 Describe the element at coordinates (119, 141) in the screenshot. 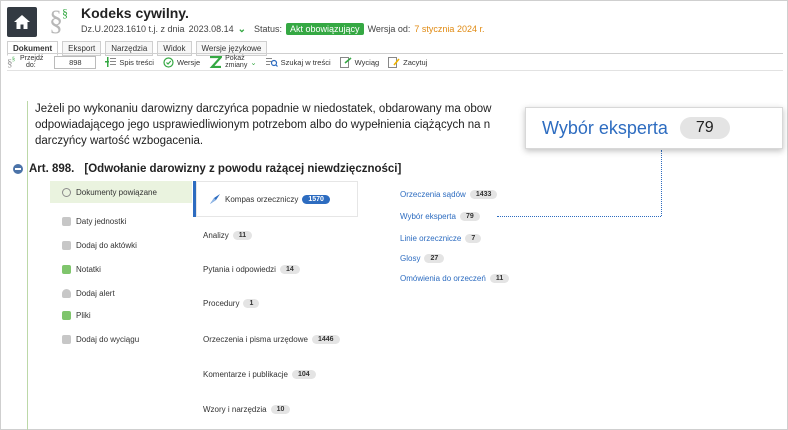

I see `text-line: darczyńcy wartość wzbogacenia.` at that location.